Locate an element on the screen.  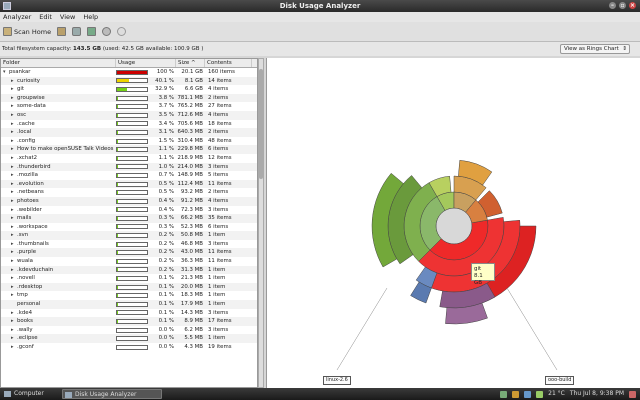
scan-remote-icon is located at coordinates (92, 31).